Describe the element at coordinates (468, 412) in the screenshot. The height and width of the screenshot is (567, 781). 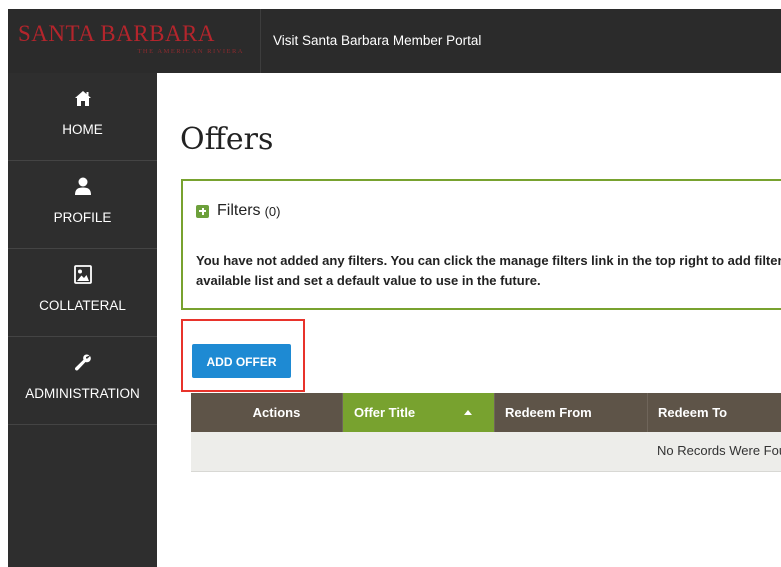
I see `sort-ascending-icon` at that location.